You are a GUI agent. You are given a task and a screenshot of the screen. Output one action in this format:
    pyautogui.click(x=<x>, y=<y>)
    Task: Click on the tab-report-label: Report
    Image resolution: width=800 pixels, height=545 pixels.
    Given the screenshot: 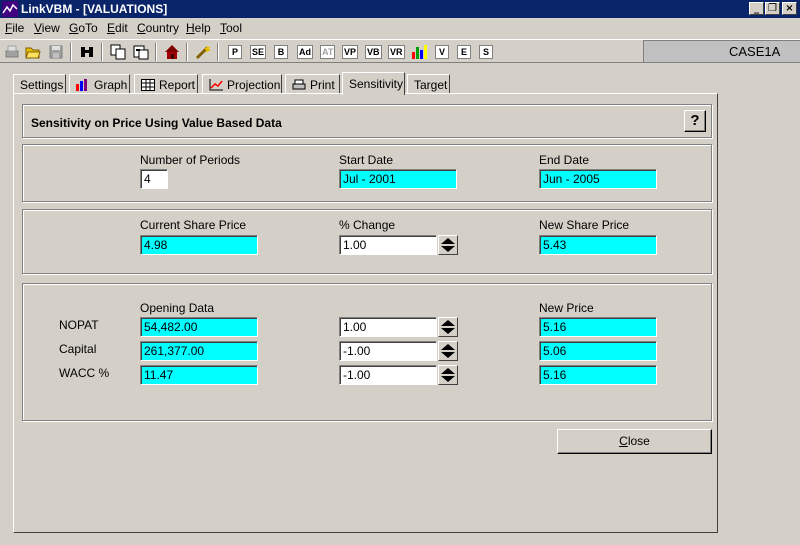 What is the action you would take?
    pyautogui.click(x=177, y=85)
    